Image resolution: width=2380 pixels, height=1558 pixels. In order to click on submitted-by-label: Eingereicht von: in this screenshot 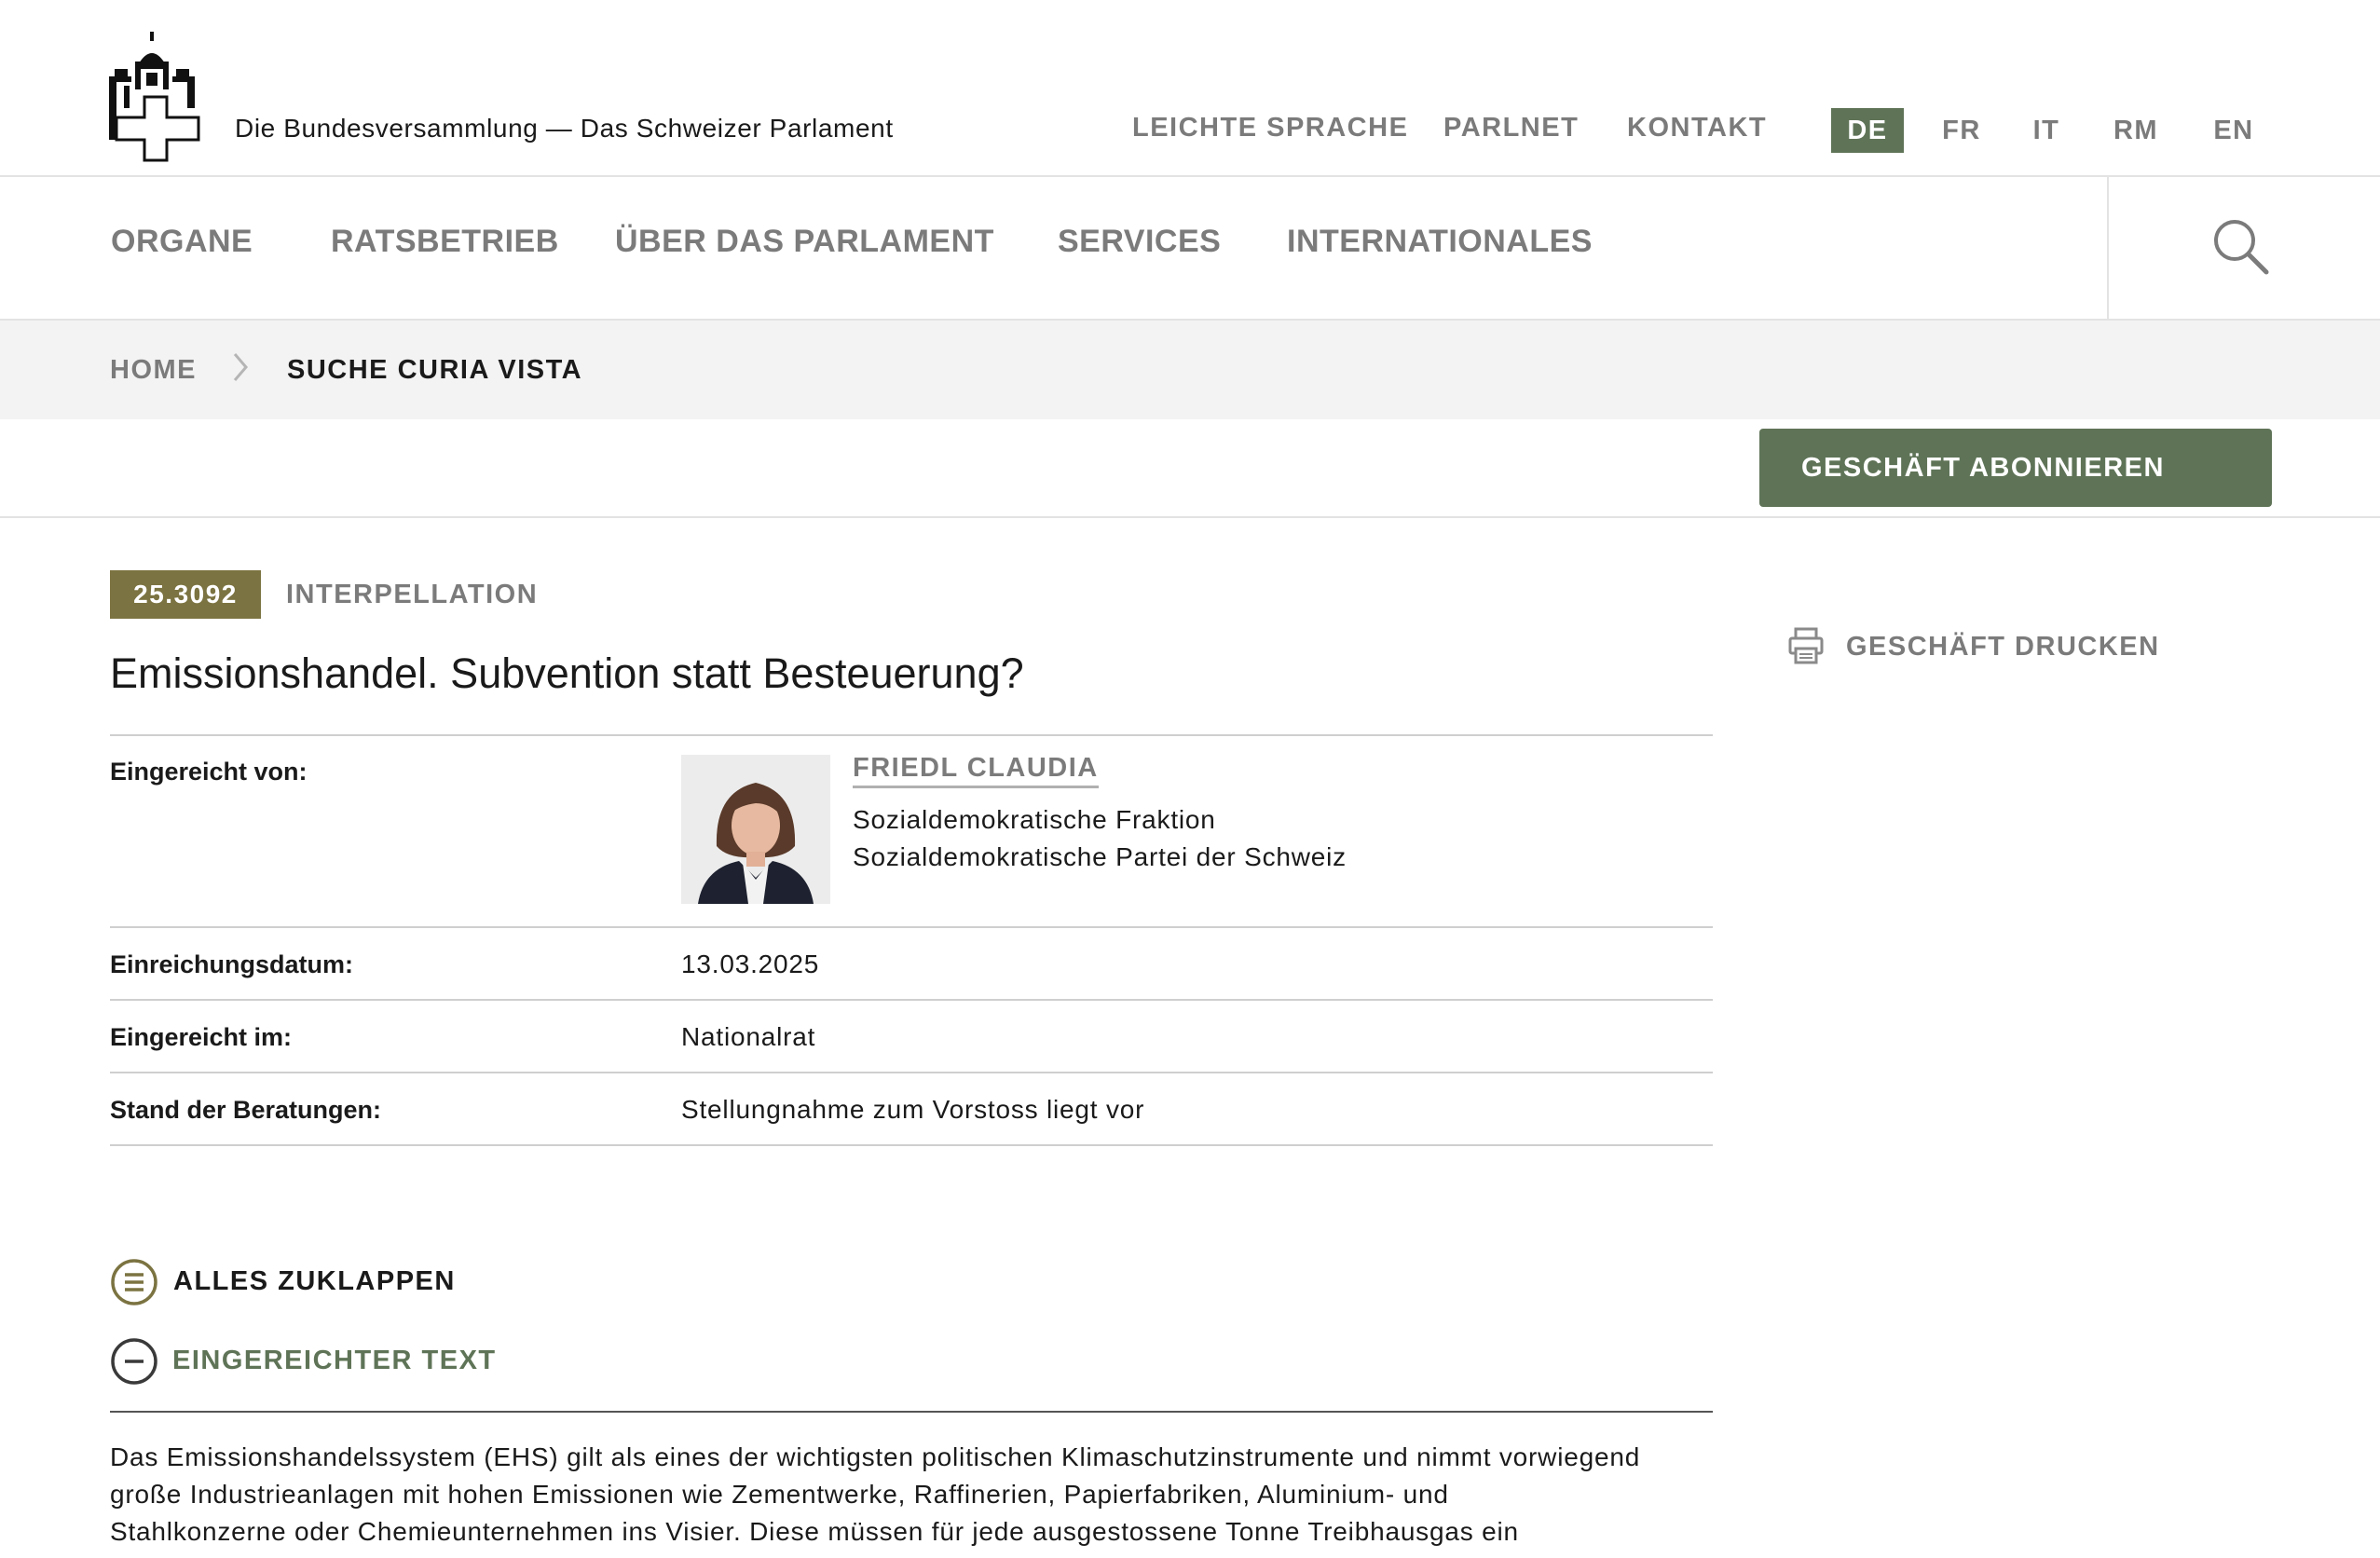, I will do `click(209, 772)`.